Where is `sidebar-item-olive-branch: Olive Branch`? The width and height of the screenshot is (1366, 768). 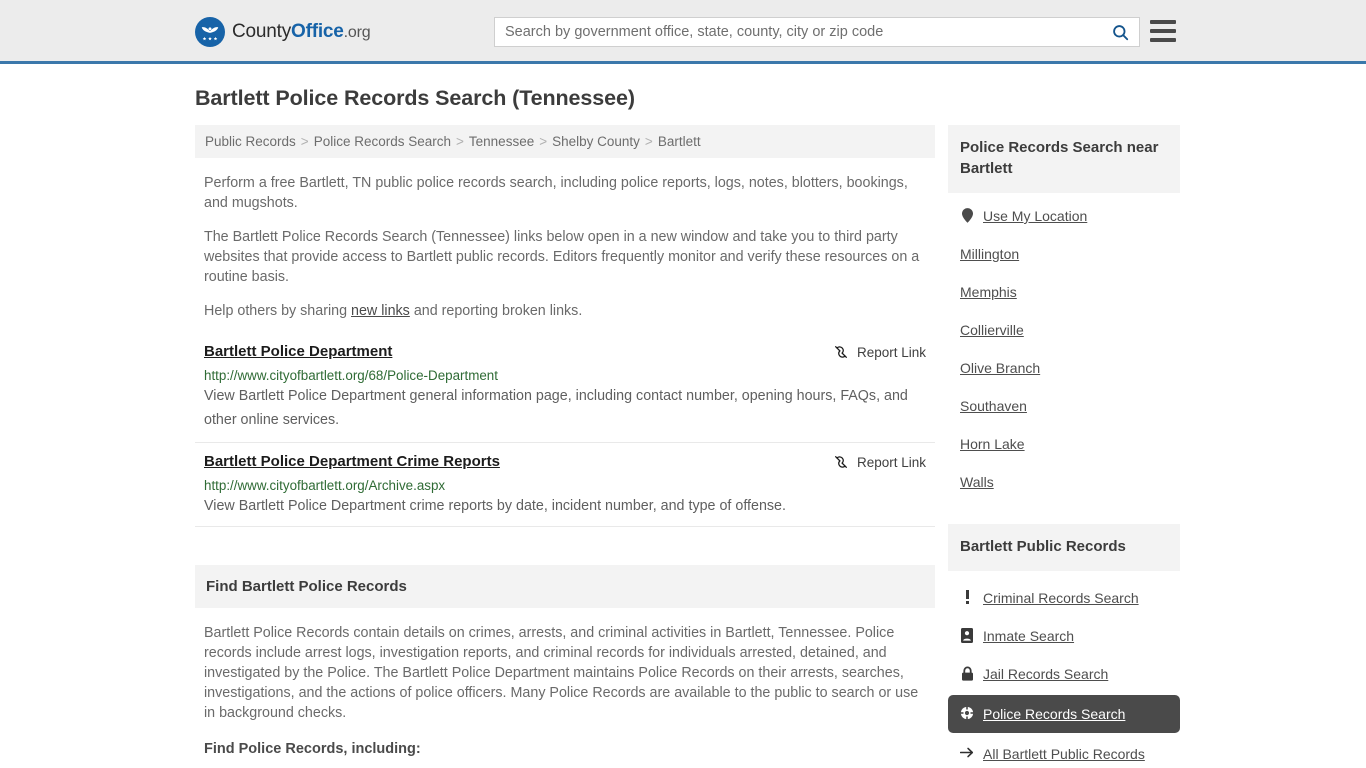 sidebar-item-olive-branch: Olive Branch is located at coordinates (1064, 368).